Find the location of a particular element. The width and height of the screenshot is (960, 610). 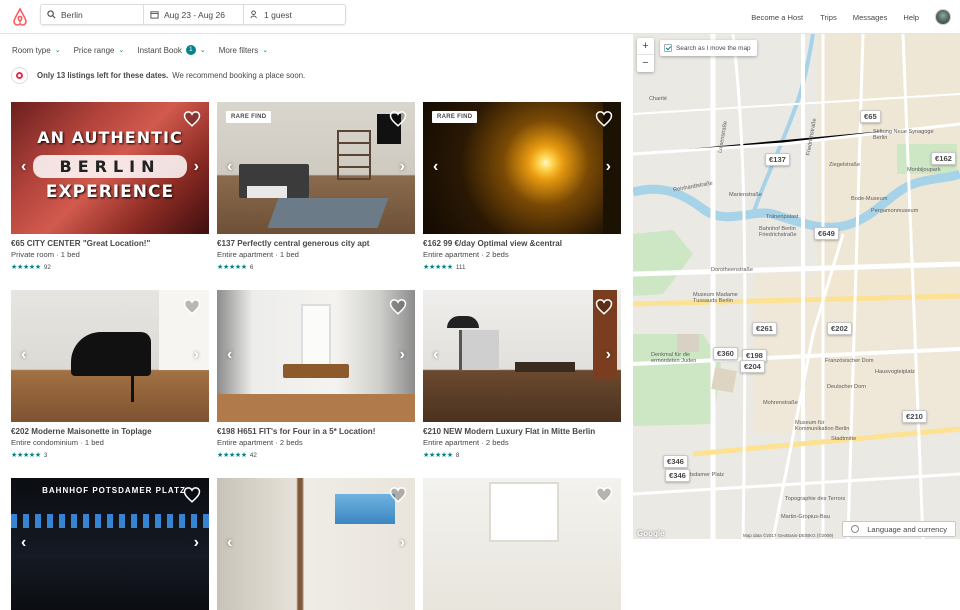

listing-subtitle: Private room · 1 bed is located at coordinates (45, 254).